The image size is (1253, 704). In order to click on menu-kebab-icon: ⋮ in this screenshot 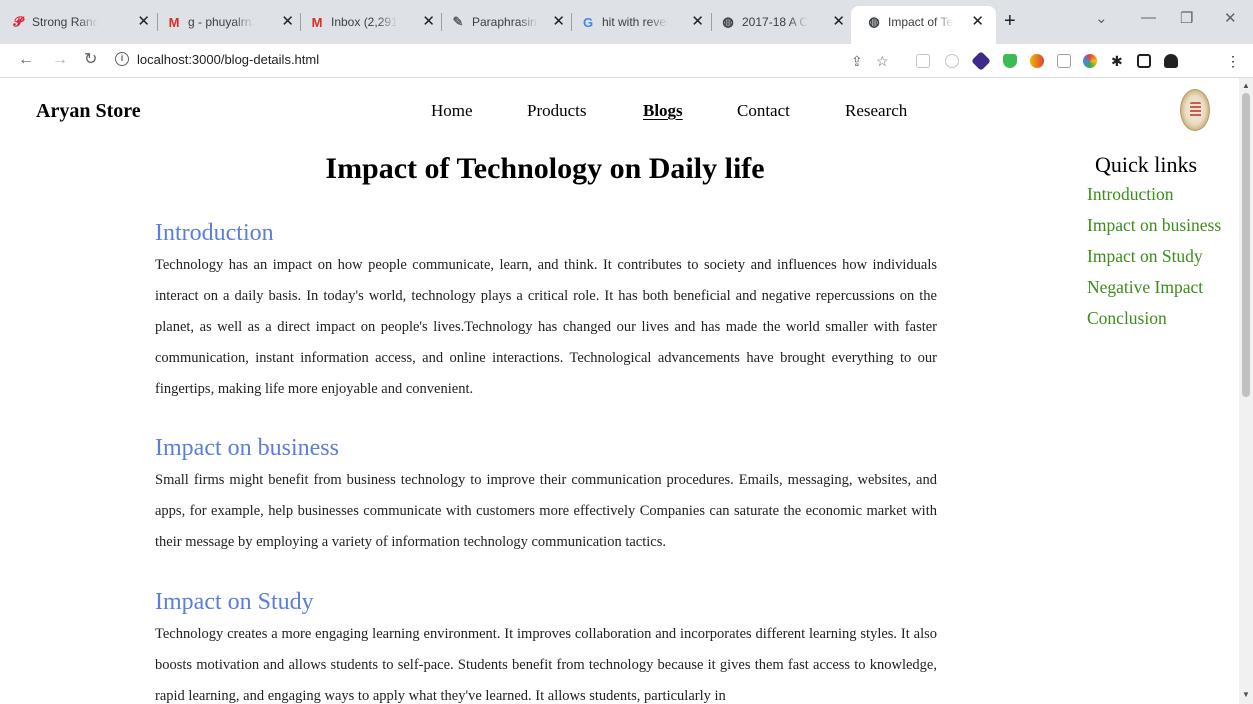, I will do `click(1233, 61)`.